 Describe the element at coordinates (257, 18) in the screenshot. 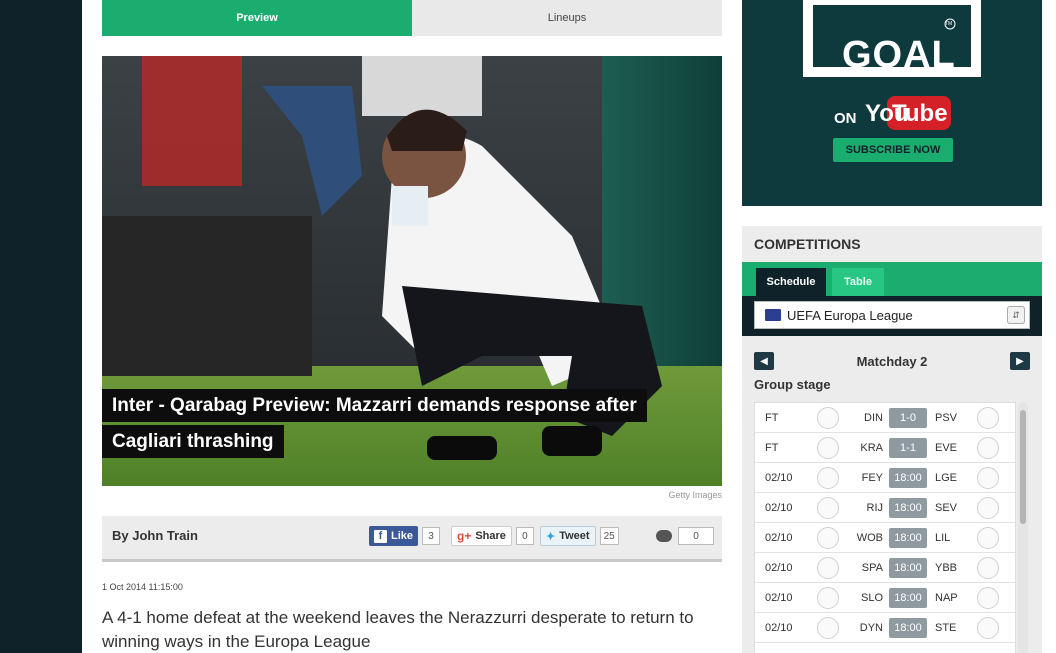

I see `tab-preview: Preview` at that location.